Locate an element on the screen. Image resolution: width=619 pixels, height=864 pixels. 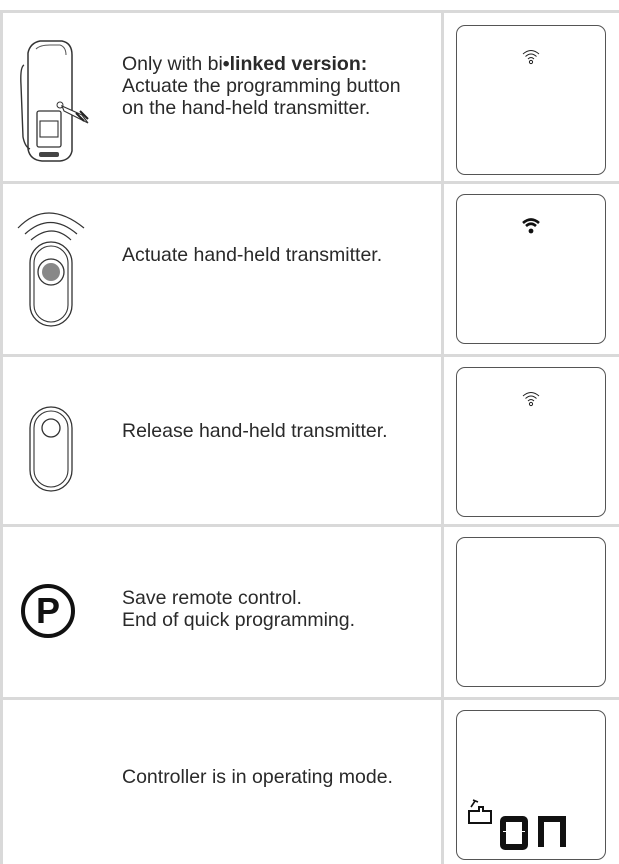
wifi-solid-icon is located at coordinates (531, 226).